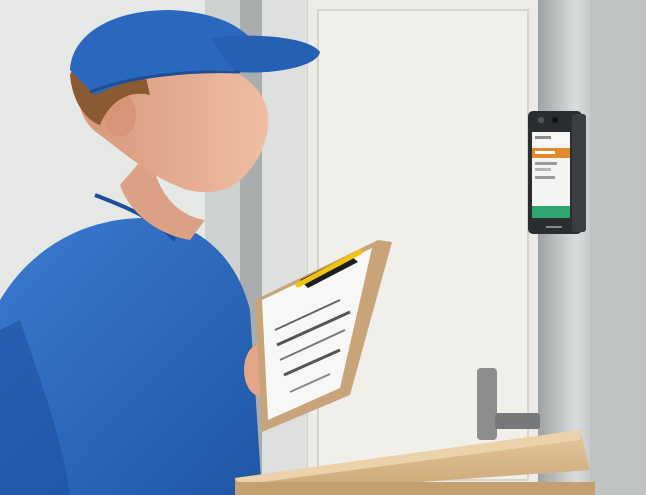 The width and height of the screenshot is (646, 495). Describe the element at coordinates (618, 247) in the screenshot. I see `steel-column-side` at that location.